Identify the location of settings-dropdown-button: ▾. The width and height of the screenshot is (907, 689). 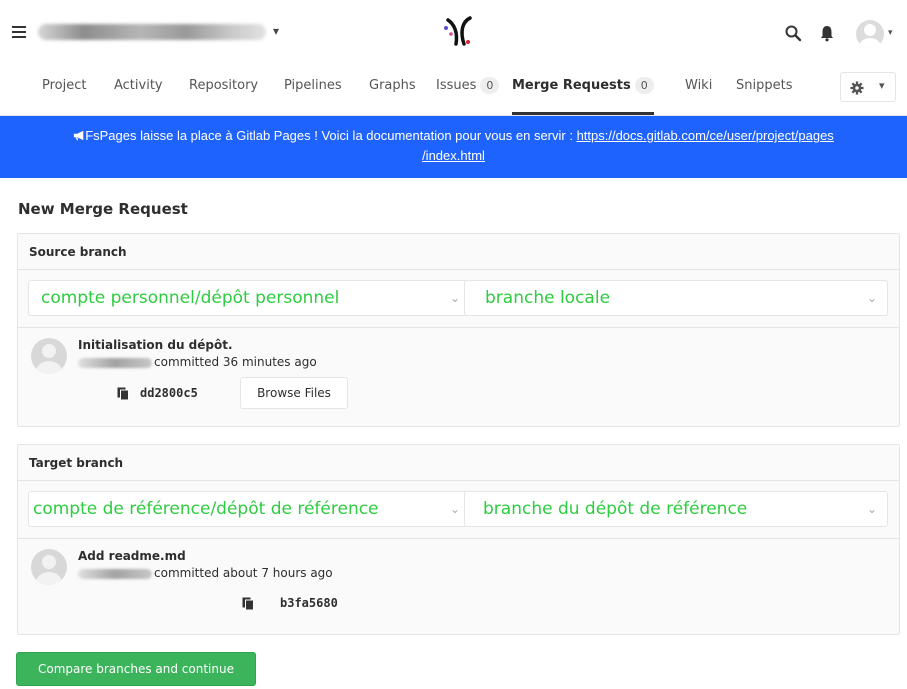
(868, 87).